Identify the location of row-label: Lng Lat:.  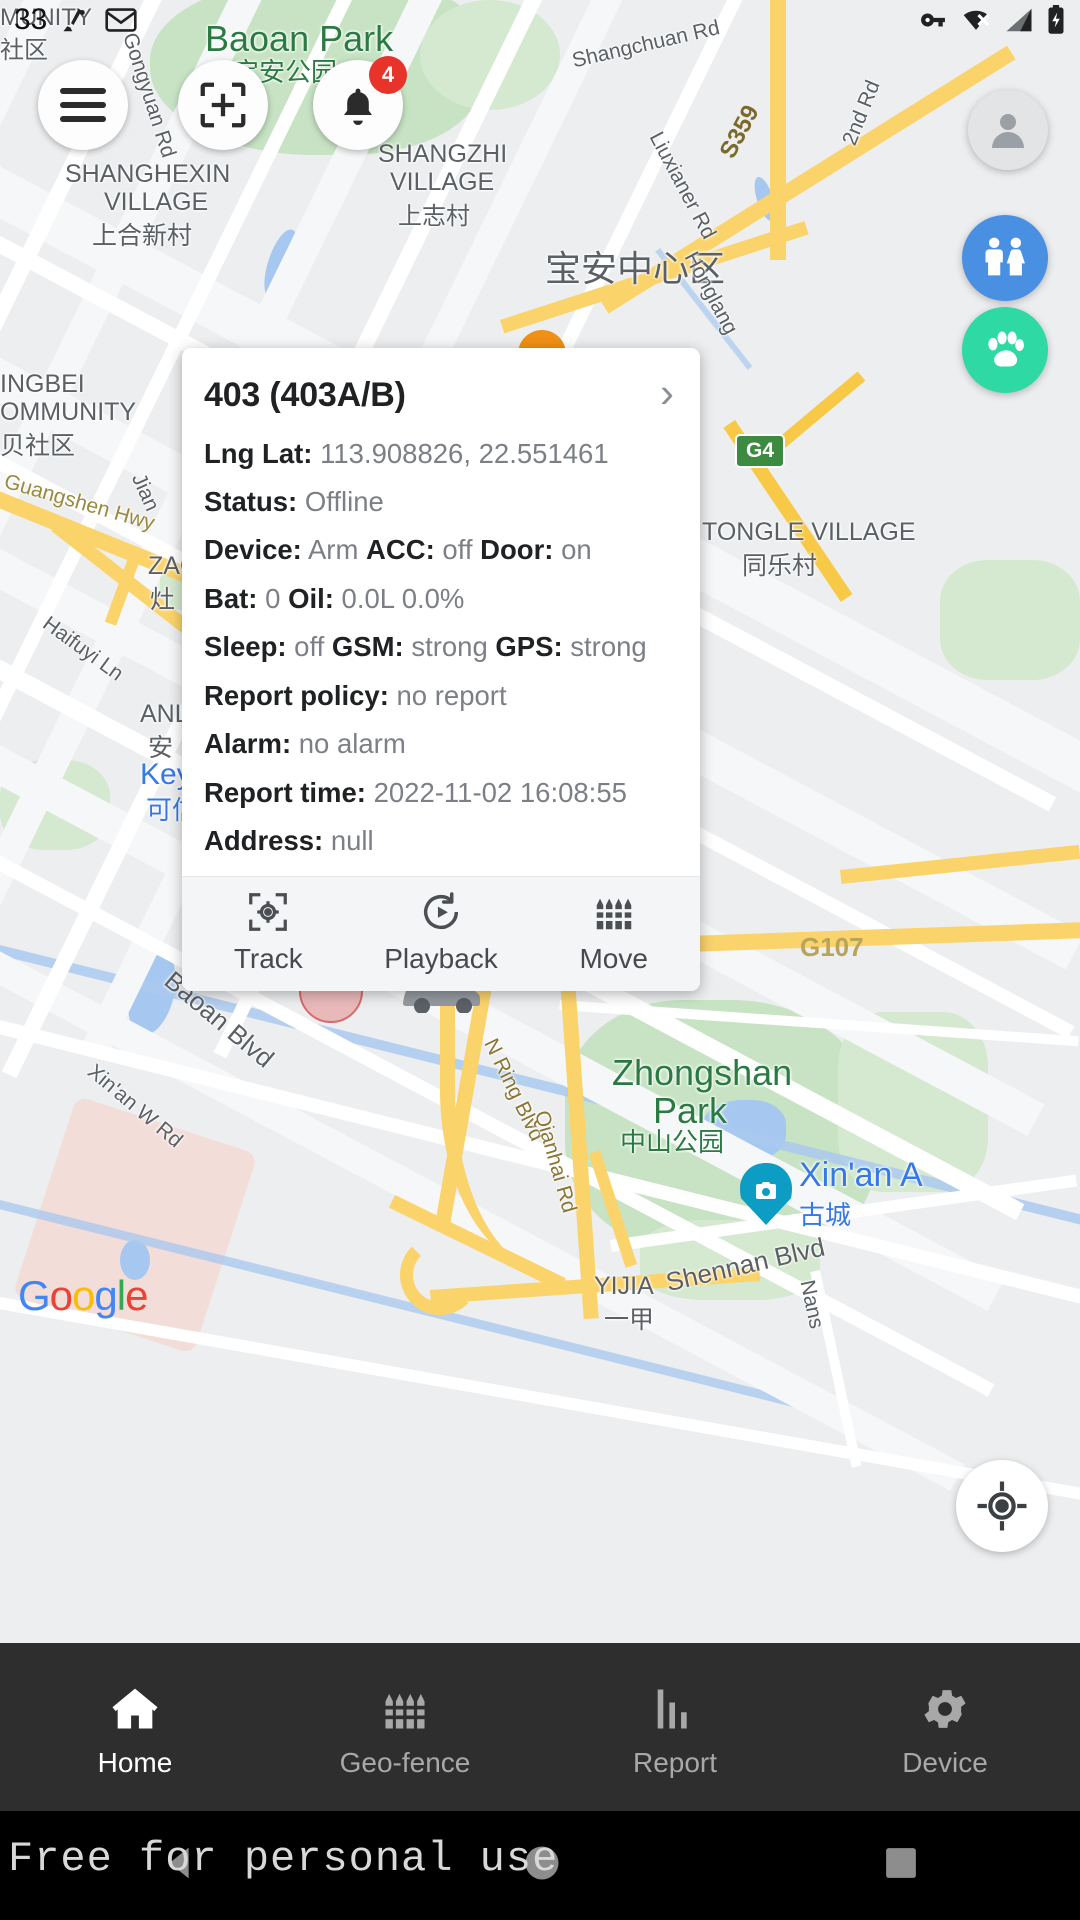
(258, 453).